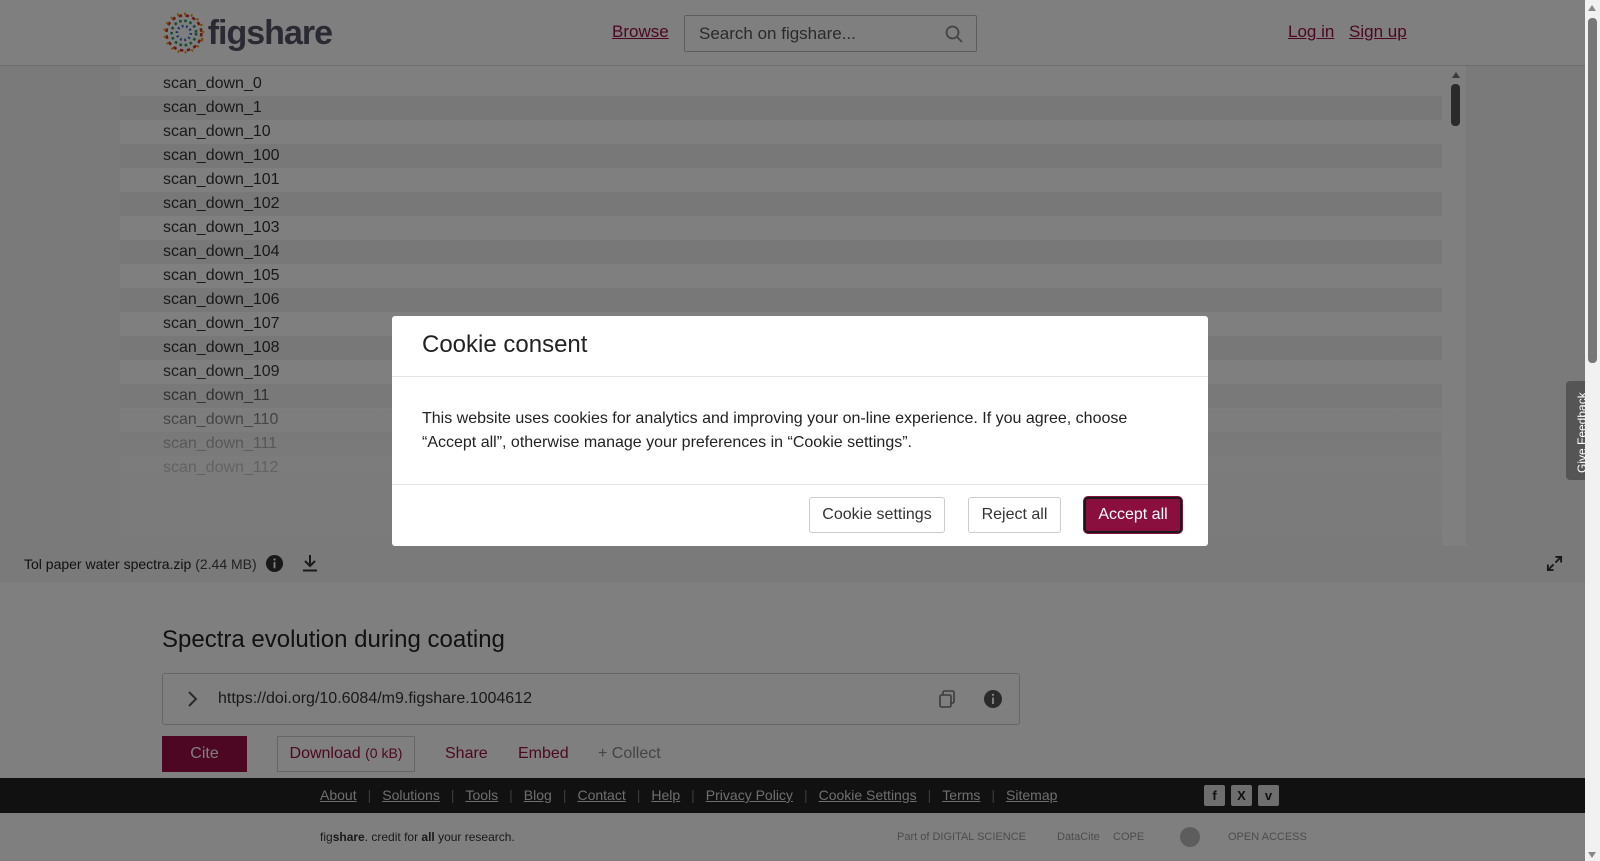 This screenshot has width=1600, height=861. I want to click on cookie-settings-button: Cookie settings, so click(877, 515).